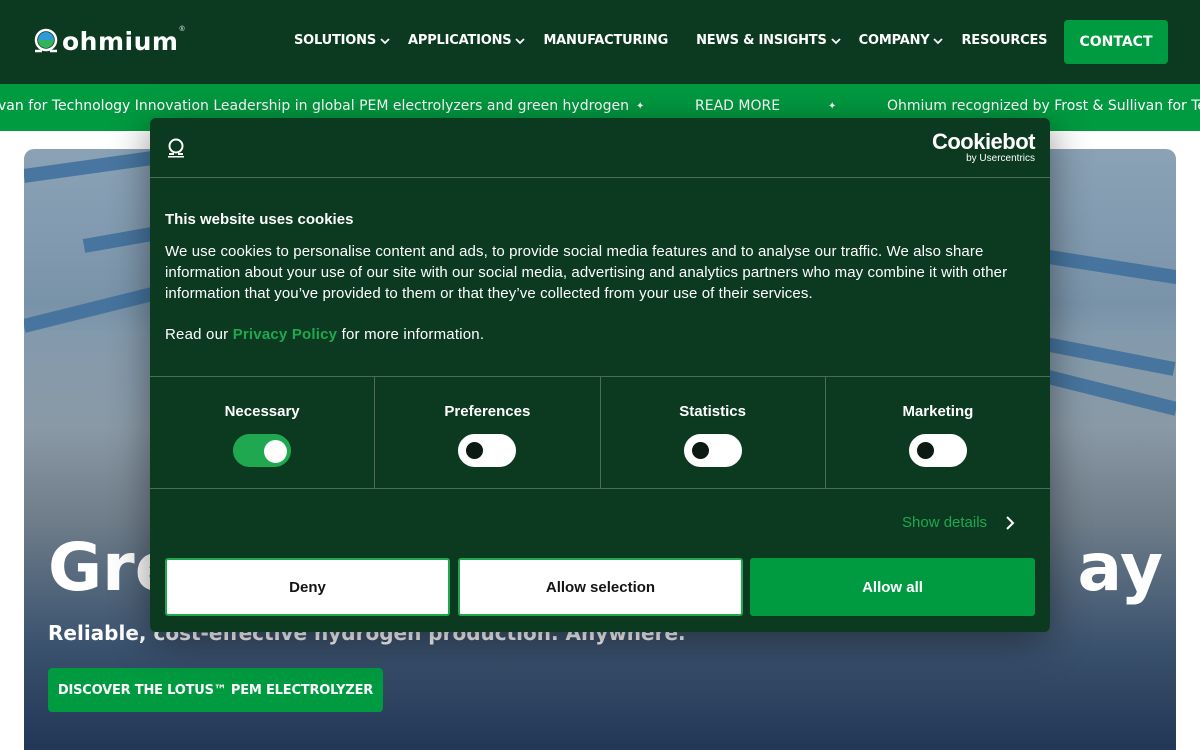 Image resolution: width=1200 pixels, height=750 pixels. Describe the element at coordinates (712, 411) in the screenshot. I see `category-label: Statistics` at that location.